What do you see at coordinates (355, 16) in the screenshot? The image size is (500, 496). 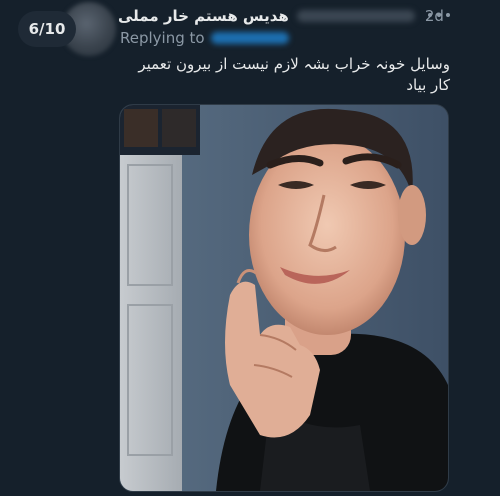 I see `blurred-username` at bounding box center [355, 16].